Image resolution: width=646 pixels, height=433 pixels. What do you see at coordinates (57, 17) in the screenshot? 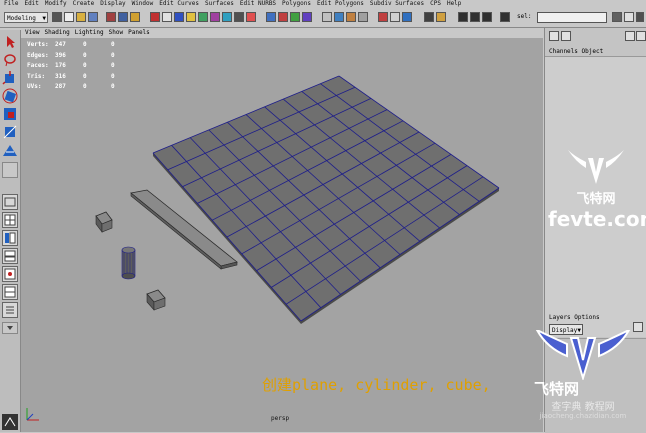
I see `divider-icon` at bounding box center [57, 17].